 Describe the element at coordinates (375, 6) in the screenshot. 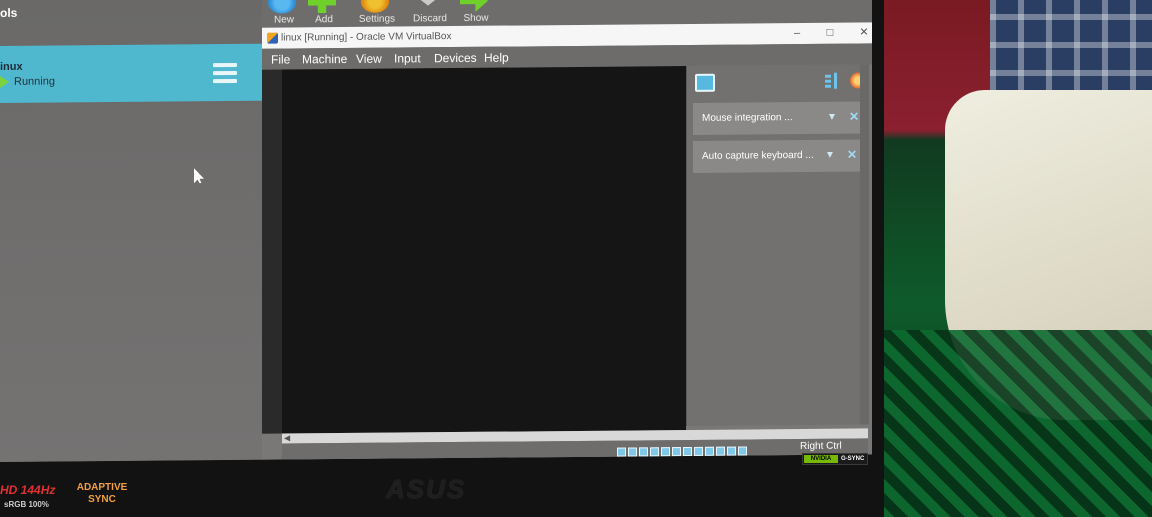

I see `settings-icon` at that location.